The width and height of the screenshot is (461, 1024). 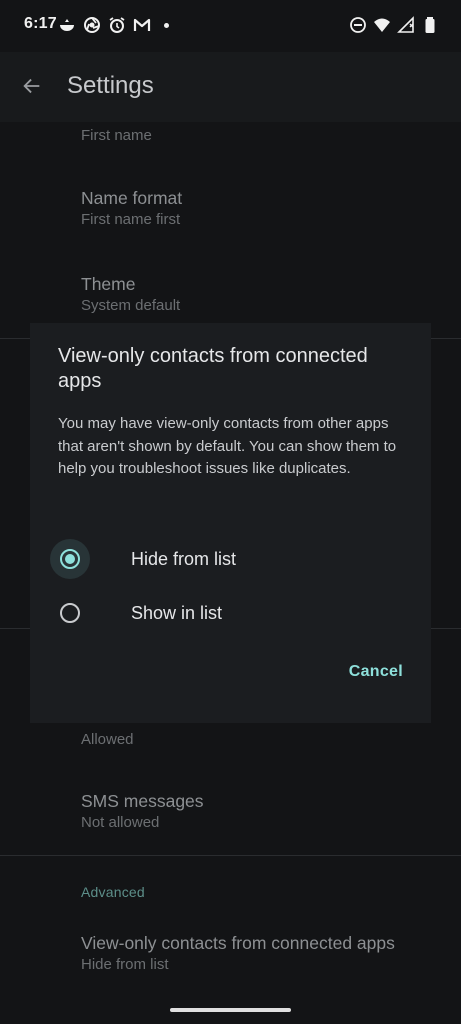 What do you see at coordinates (142, 25) in the screenshot?
I see `gmail-icon` at bounding box center [142, 25].